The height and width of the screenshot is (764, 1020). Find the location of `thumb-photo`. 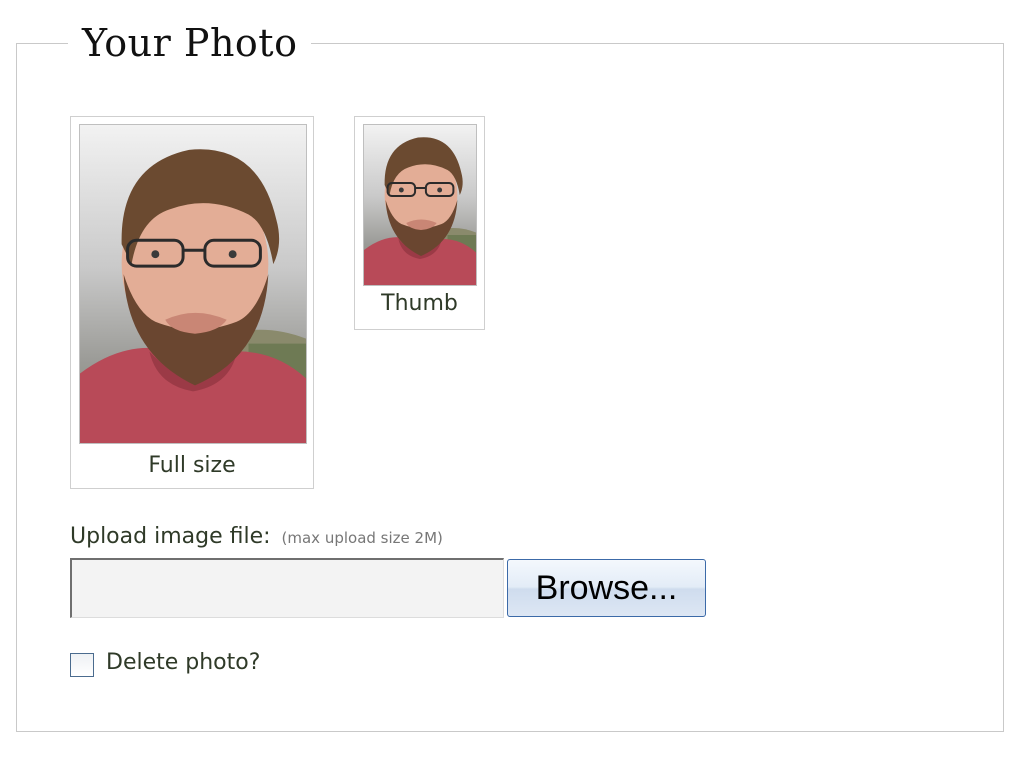

thumb-photo is located at coordinates (420, 205).